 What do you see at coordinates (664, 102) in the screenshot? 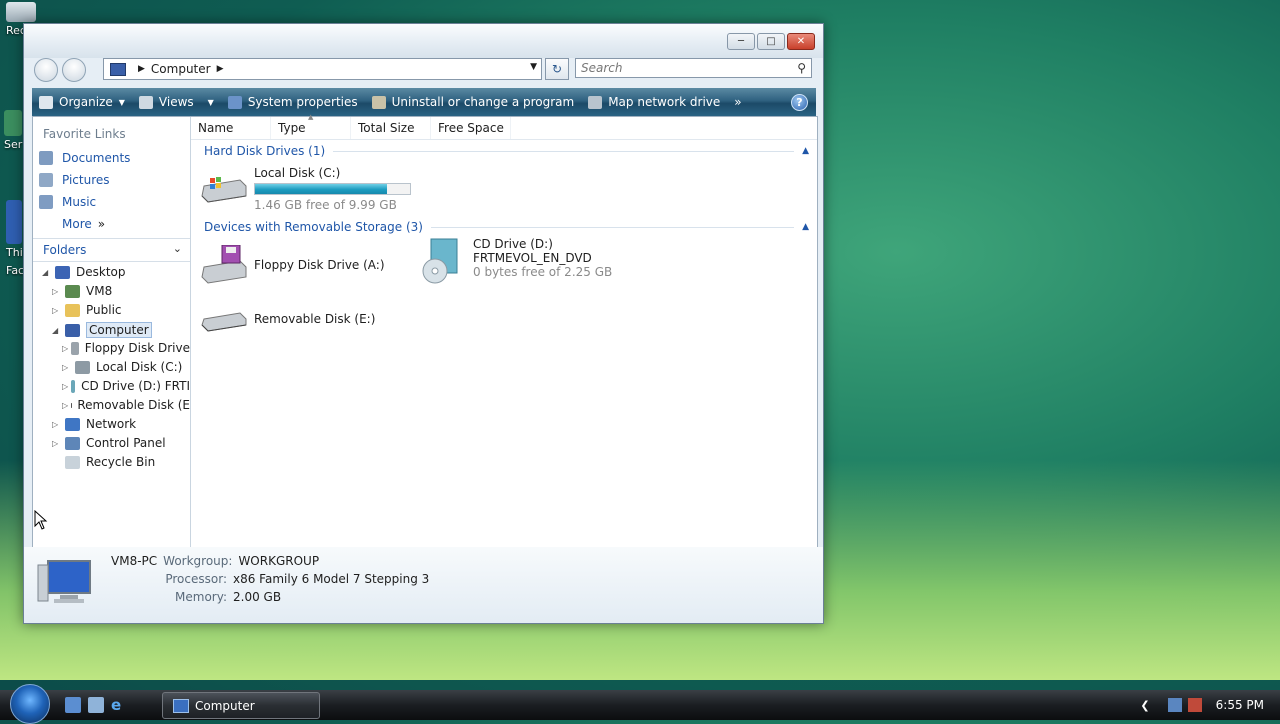
I see `map-drive-label: Map network drive` at bounding box center [664, 102].